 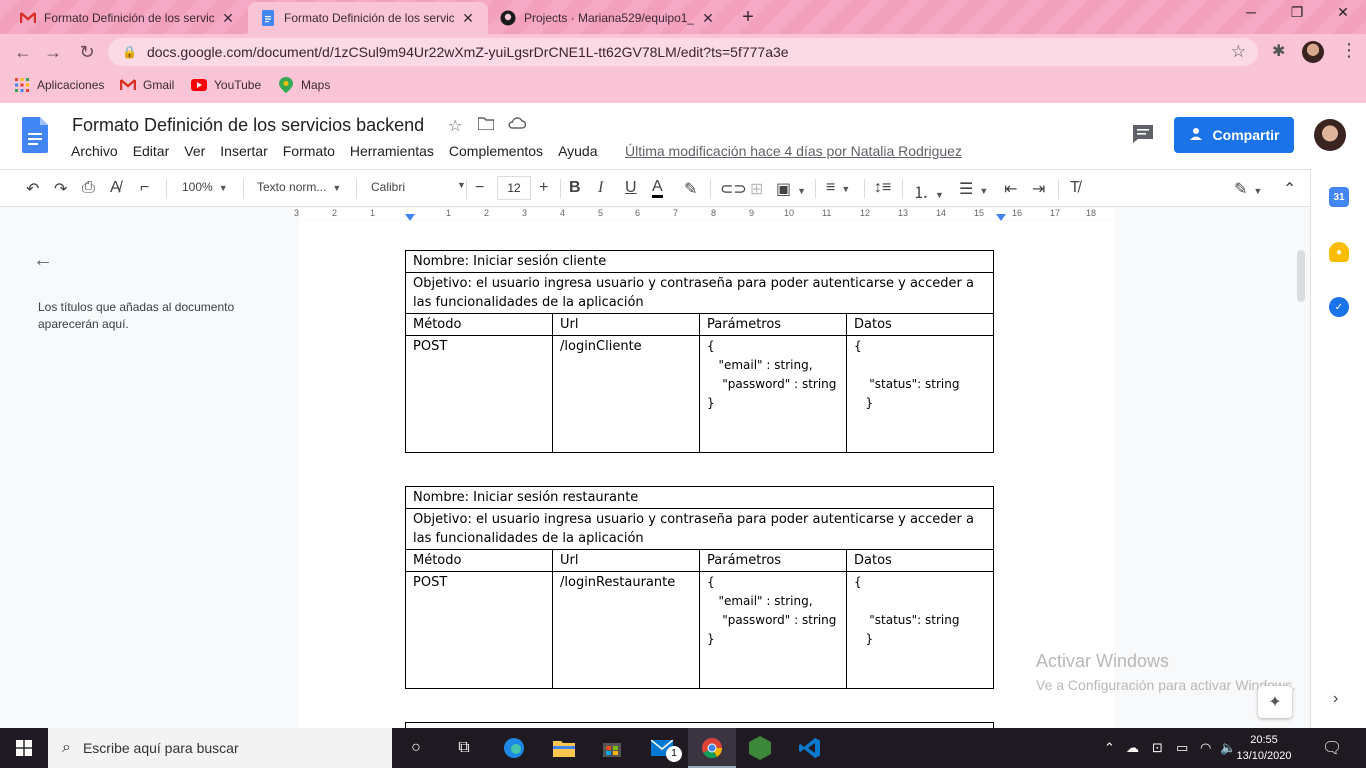 What do you see at coordinates (612, 748) in the screenshot?
I see `store-icon` at bounding box center [612, 748].